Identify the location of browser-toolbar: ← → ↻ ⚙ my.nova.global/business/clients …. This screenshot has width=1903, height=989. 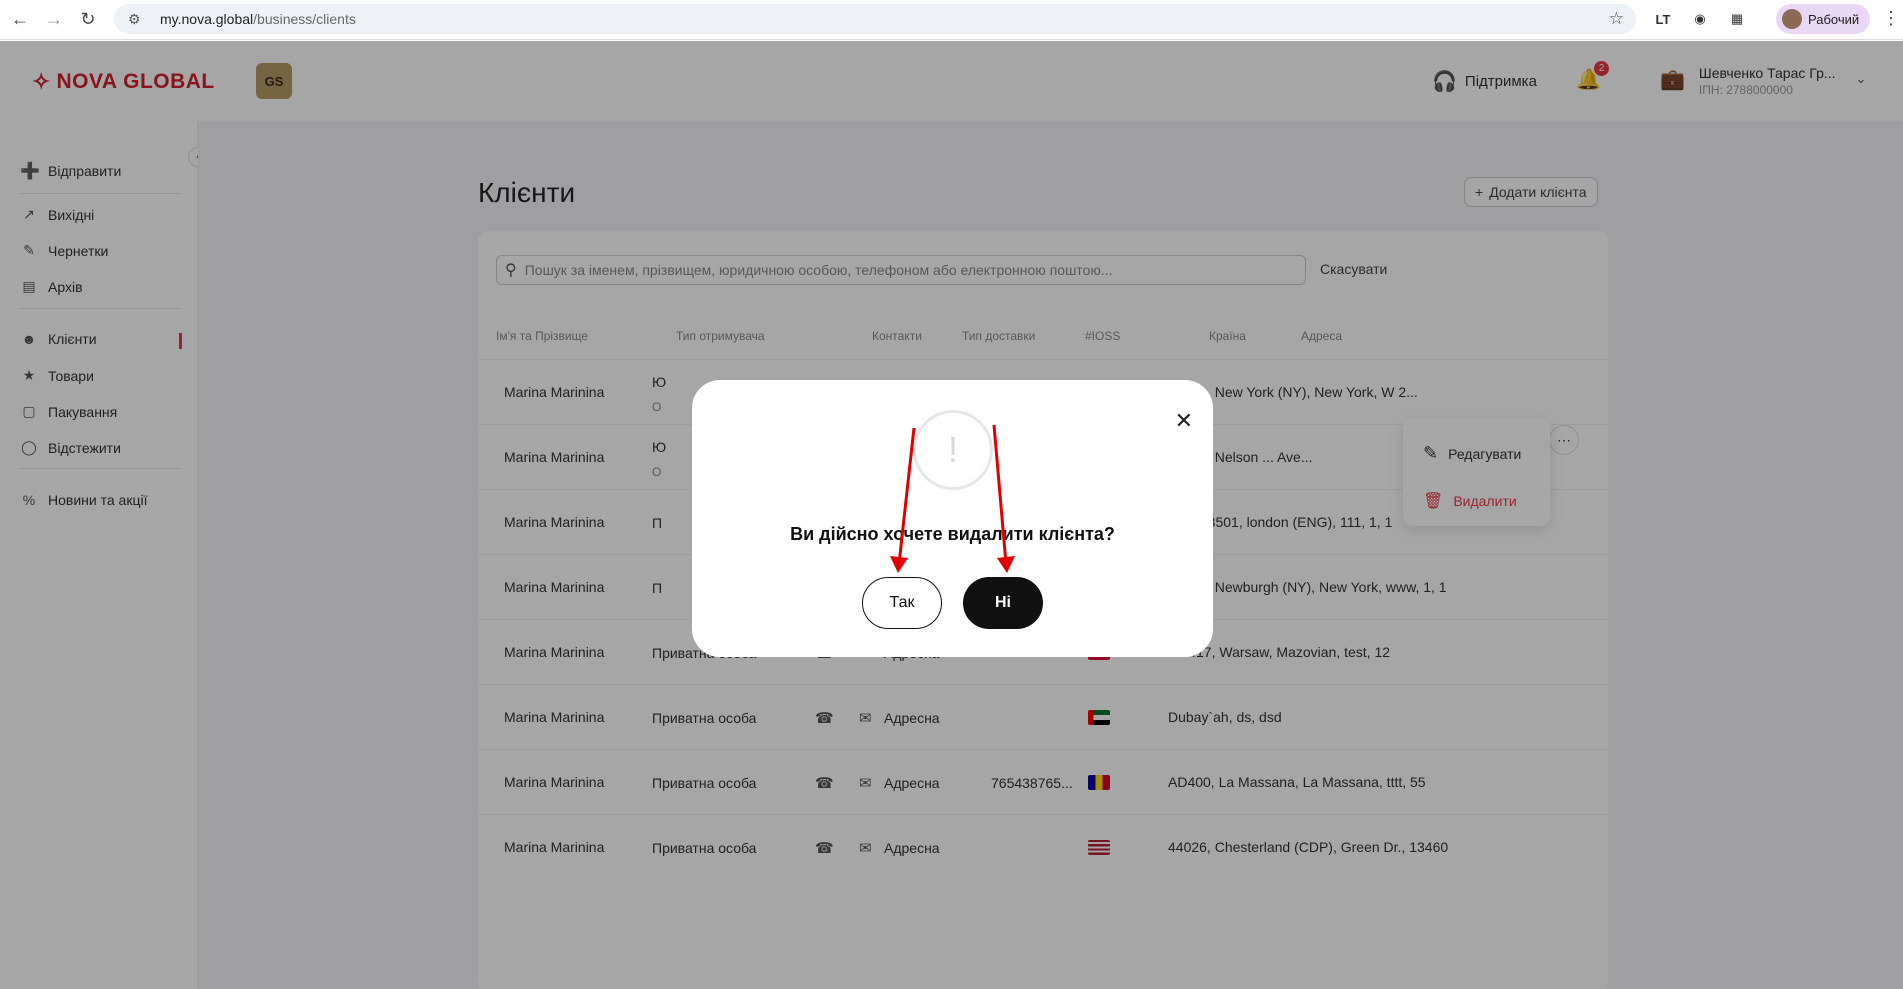
(951, 20).